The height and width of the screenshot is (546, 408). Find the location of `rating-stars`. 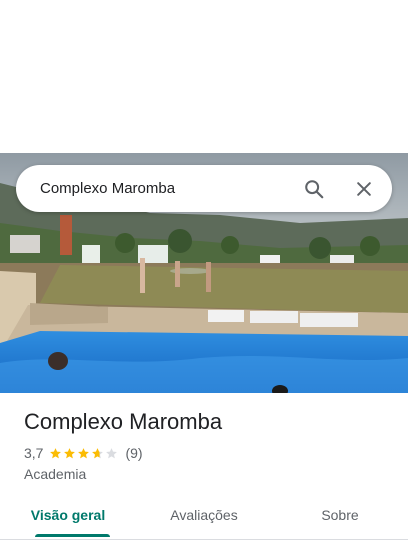

rating-stars is located at coordinates (84, 453).